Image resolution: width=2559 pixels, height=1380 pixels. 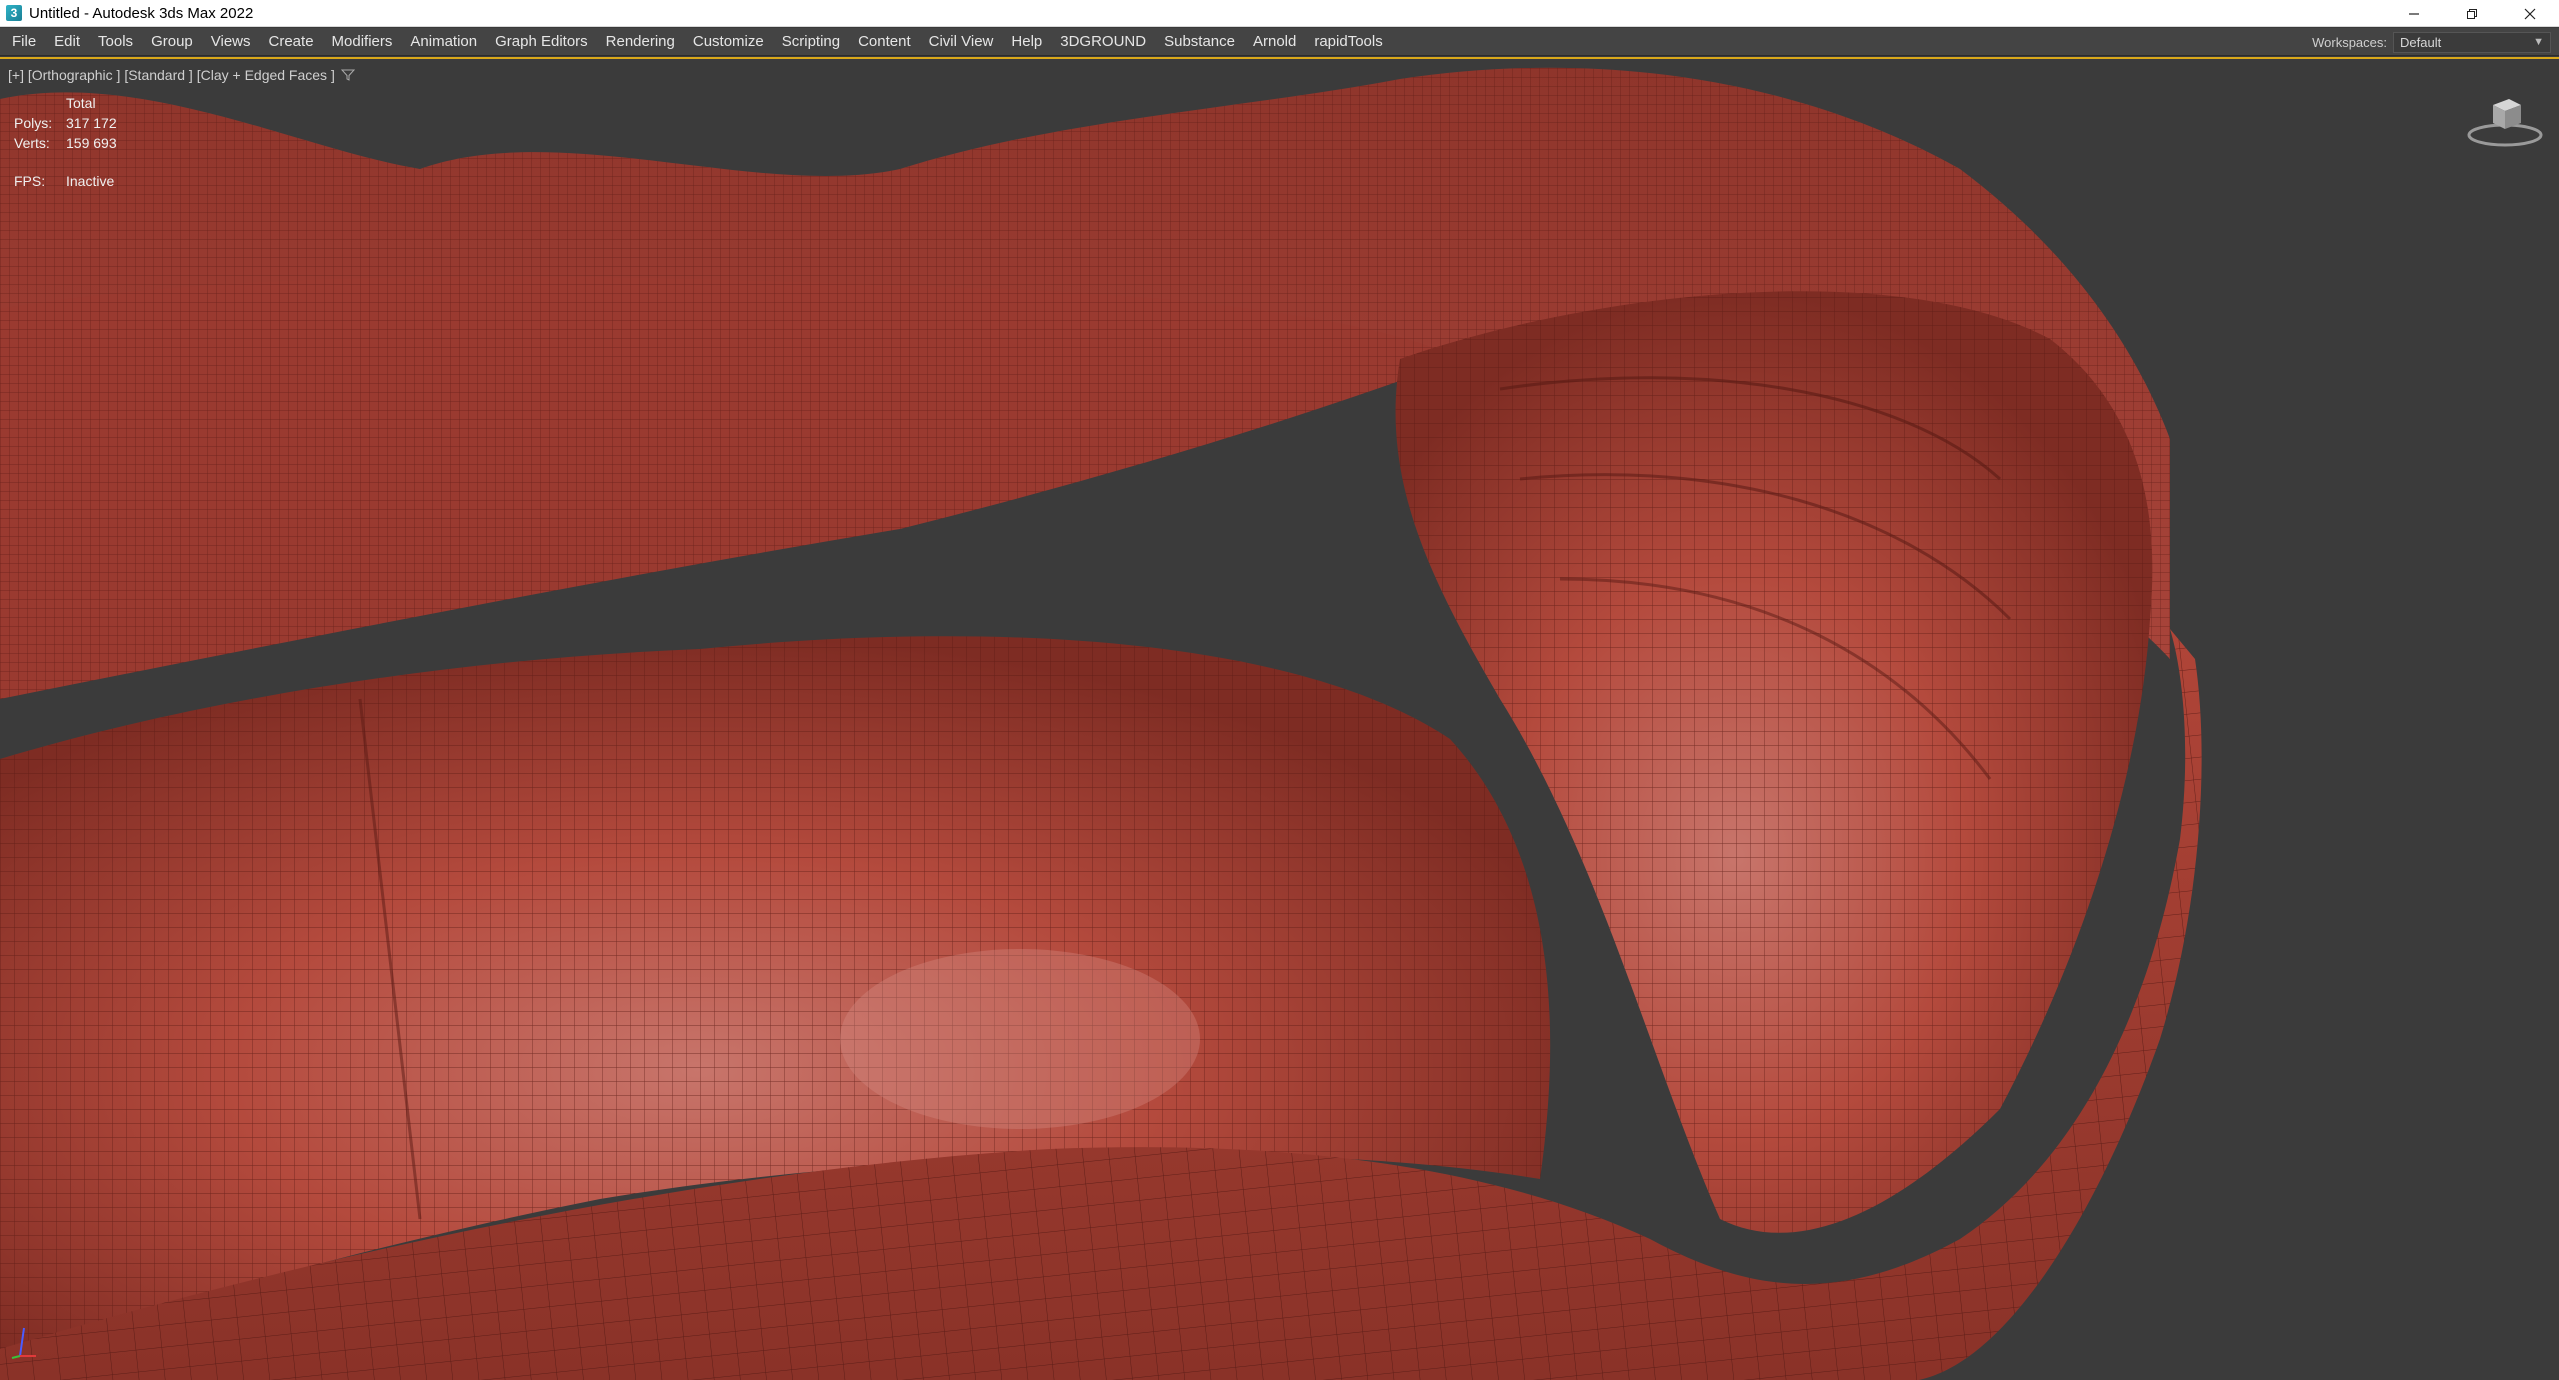 I want to click on menu-arnold: Arnold, so click(x=1274, y=42).